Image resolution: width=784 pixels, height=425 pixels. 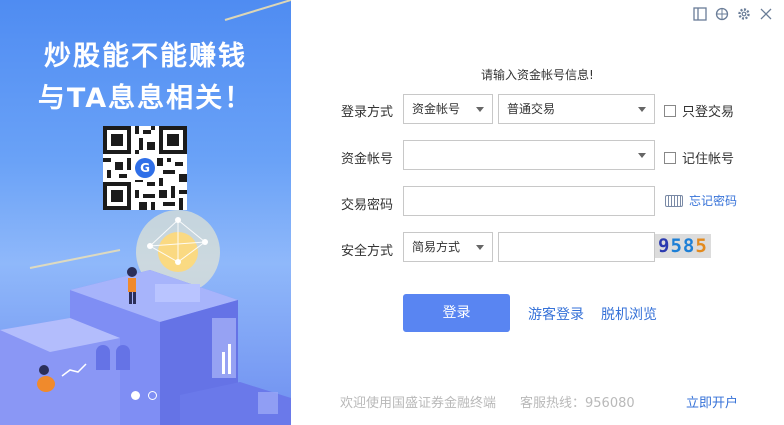 I want to click on only-trade-checkbox, so click(x=670, y=110).